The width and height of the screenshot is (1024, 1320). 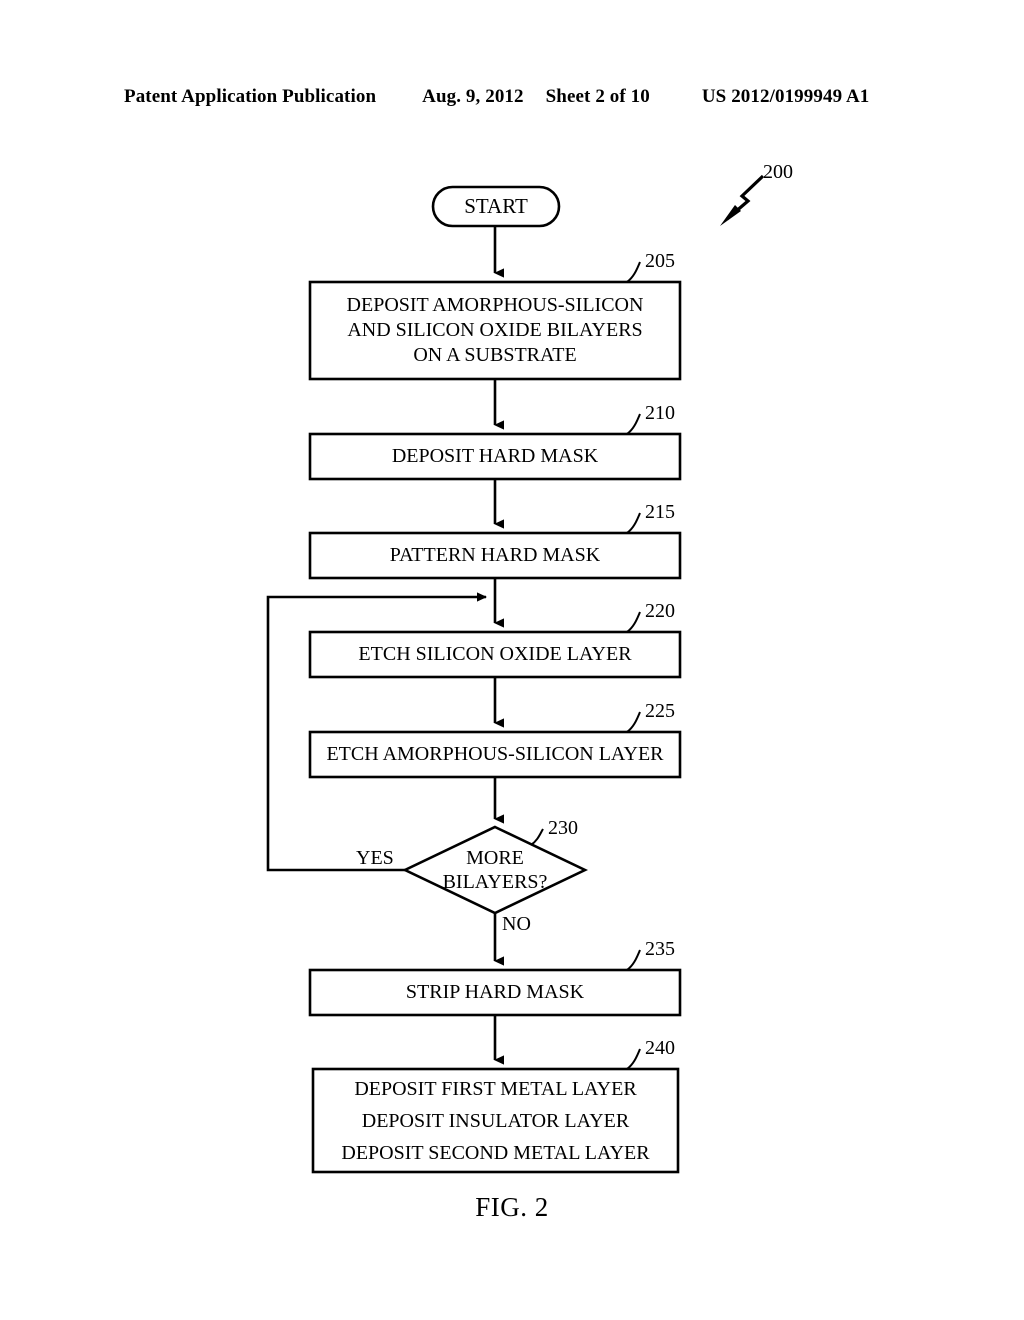 I want to click on ref-number-240: 240, so click(x=660, y=1048).